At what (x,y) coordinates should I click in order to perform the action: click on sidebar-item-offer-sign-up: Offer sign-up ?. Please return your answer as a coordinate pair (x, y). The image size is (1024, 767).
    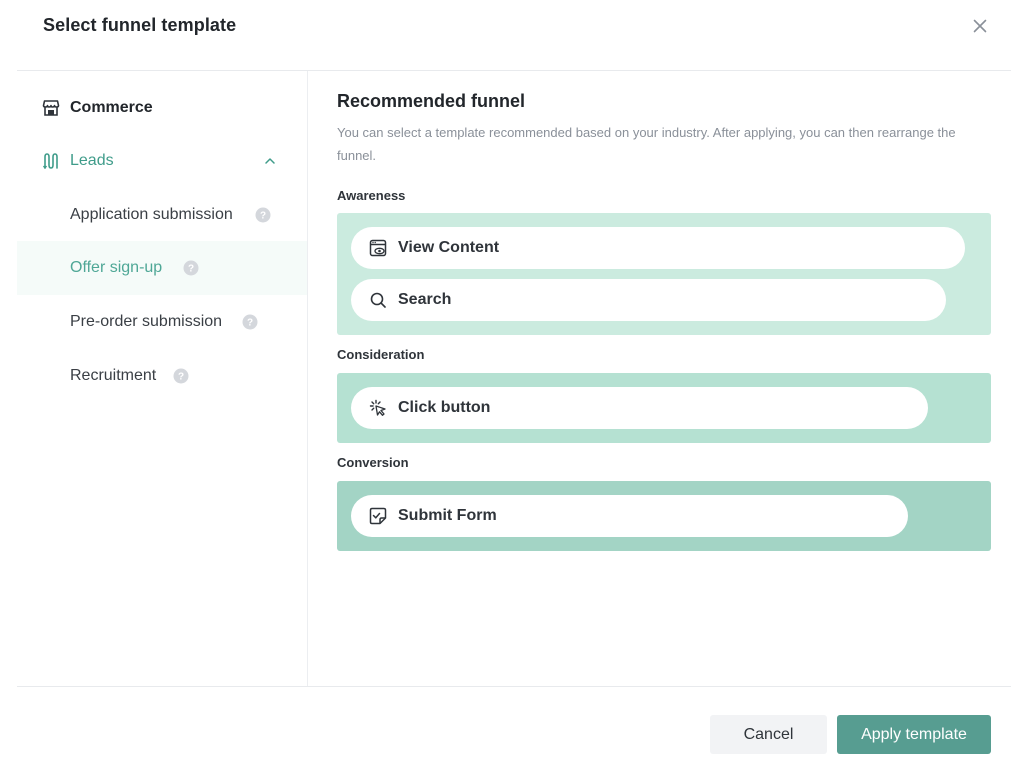
    Looking at the image, I should click on (162, 268).